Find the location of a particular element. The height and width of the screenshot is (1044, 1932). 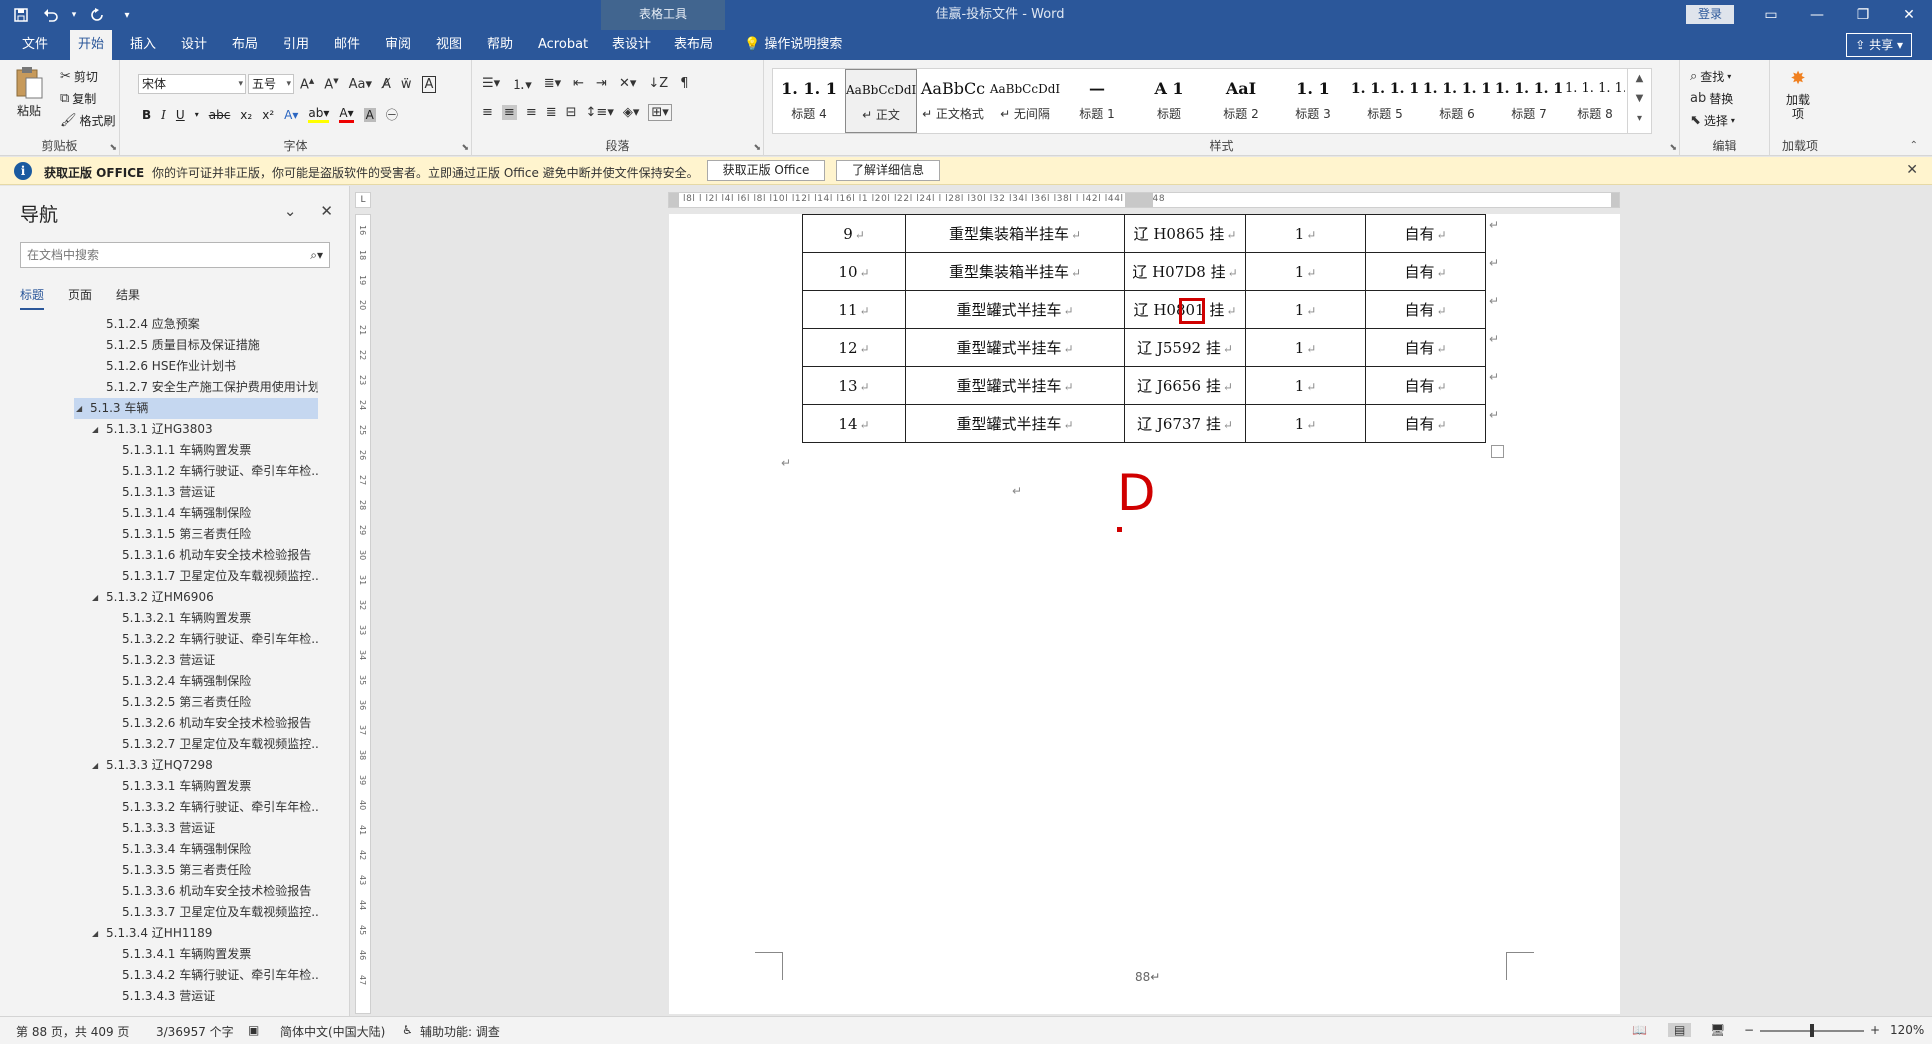

zoom-in-icon: + is located at coordinates (1875, 1030).